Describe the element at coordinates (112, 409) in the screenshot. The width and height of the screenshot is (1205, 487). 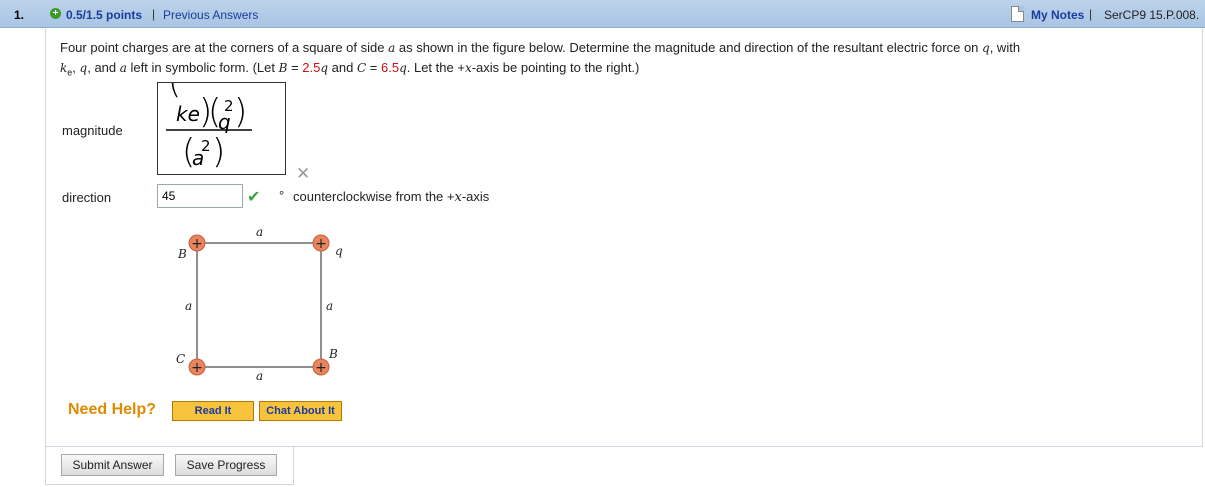
I see `need-help-label: Need Help?` at that location.